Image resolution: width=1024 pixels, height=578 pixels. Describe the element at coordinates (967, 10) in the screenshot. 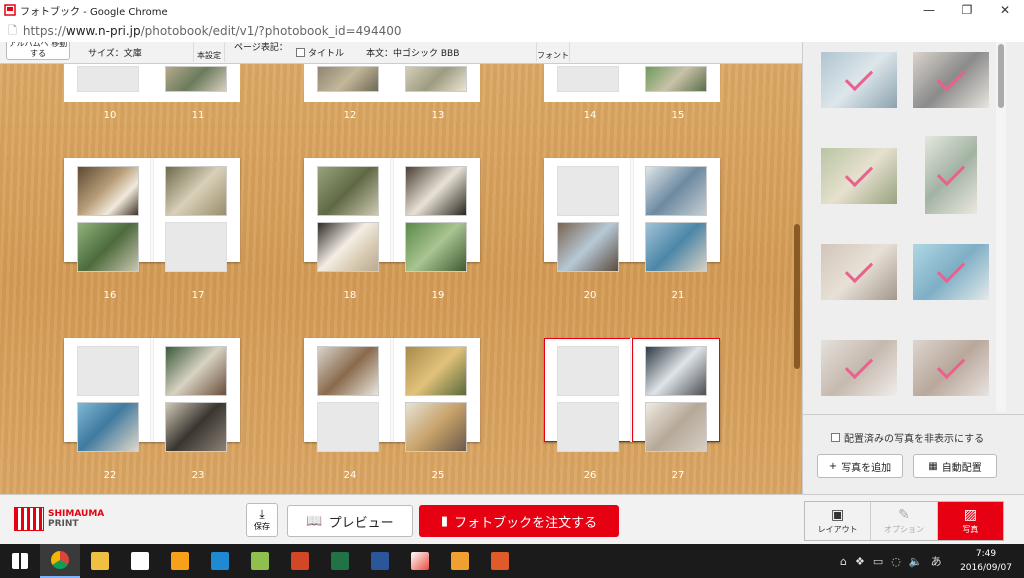

I see `restore-button: ❐` at that location.